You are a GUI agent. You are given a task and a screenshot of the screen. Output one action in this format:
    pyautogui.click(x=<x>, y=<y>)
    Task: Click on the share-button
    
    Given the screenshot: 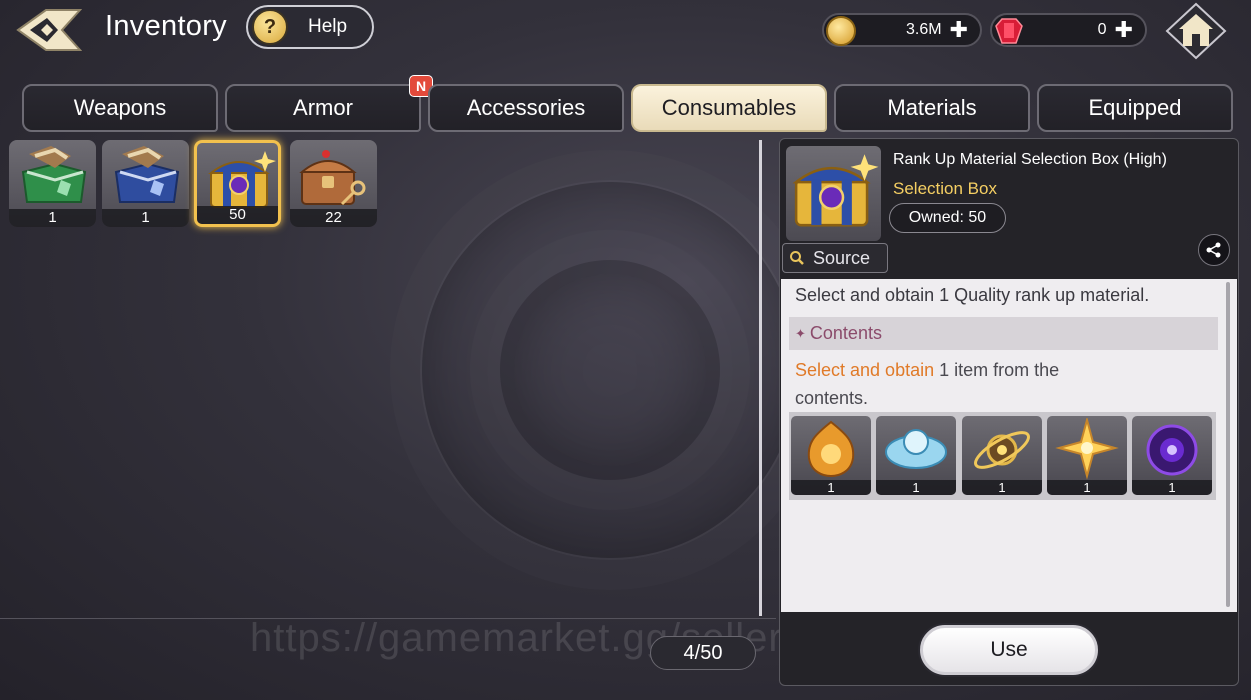 What is the action you would take?
    pyautogui.click(x=1214, y=250)
    